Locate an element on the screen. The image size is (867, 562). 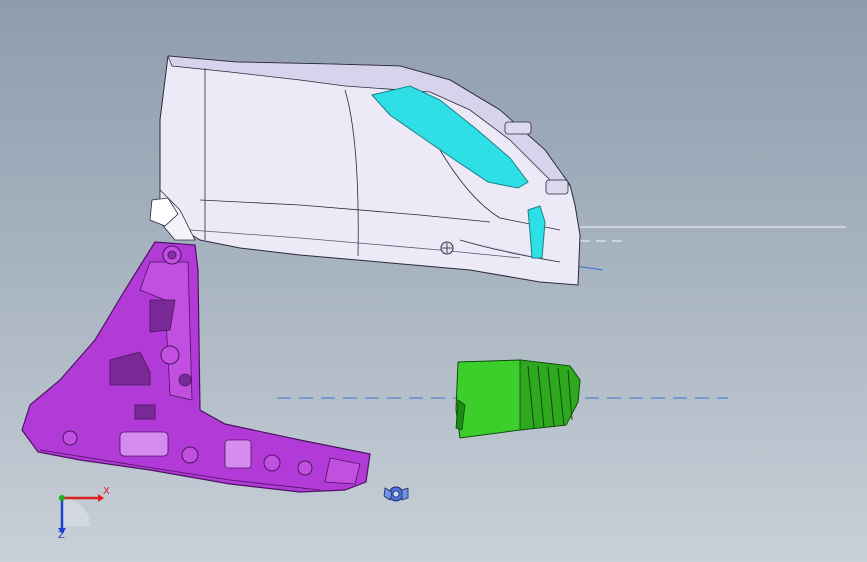
axis-z-label: Z is located at coordinates (61, 535).